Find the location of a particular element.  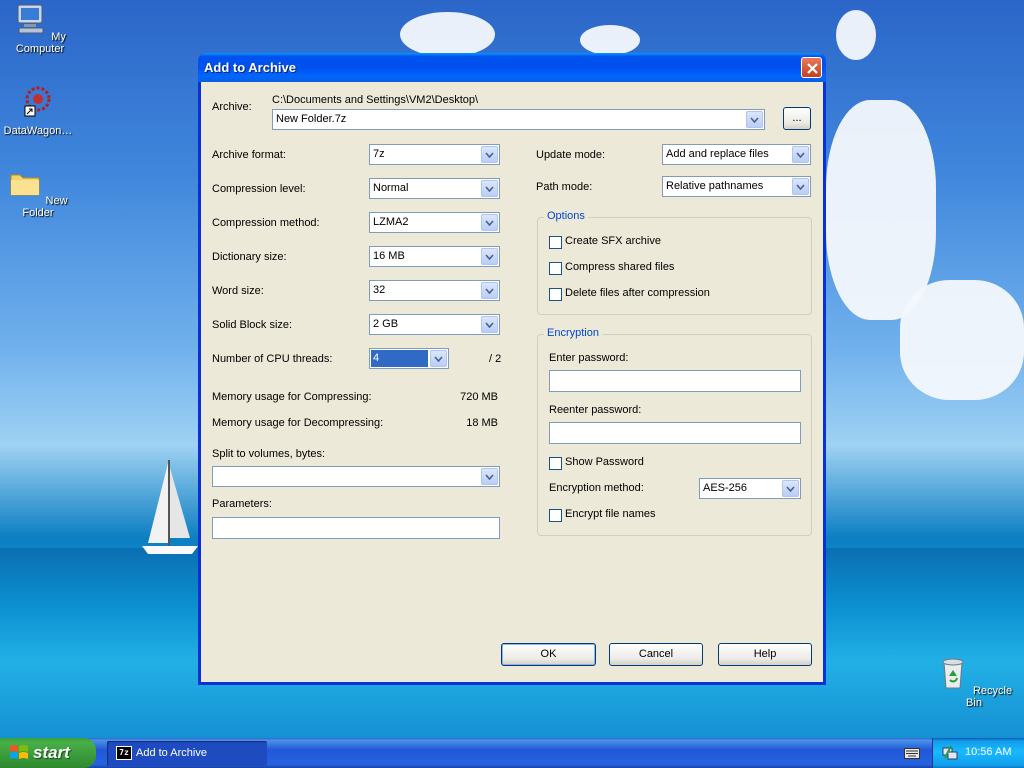

word-size-select: 32 is located at coordinates (434, 290).